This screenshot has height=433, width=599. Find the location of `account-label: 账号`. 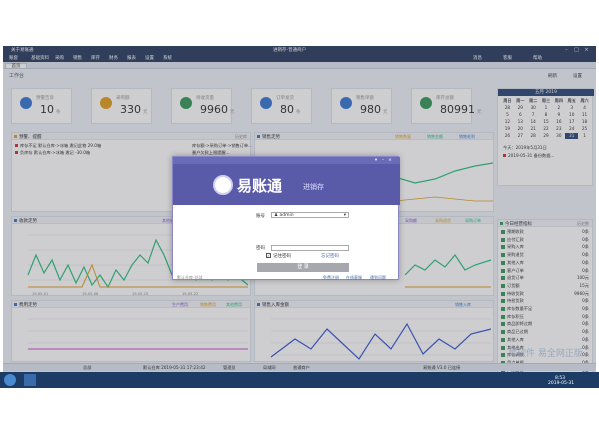

account-label: 账号 is located at coordinates (260, 216).